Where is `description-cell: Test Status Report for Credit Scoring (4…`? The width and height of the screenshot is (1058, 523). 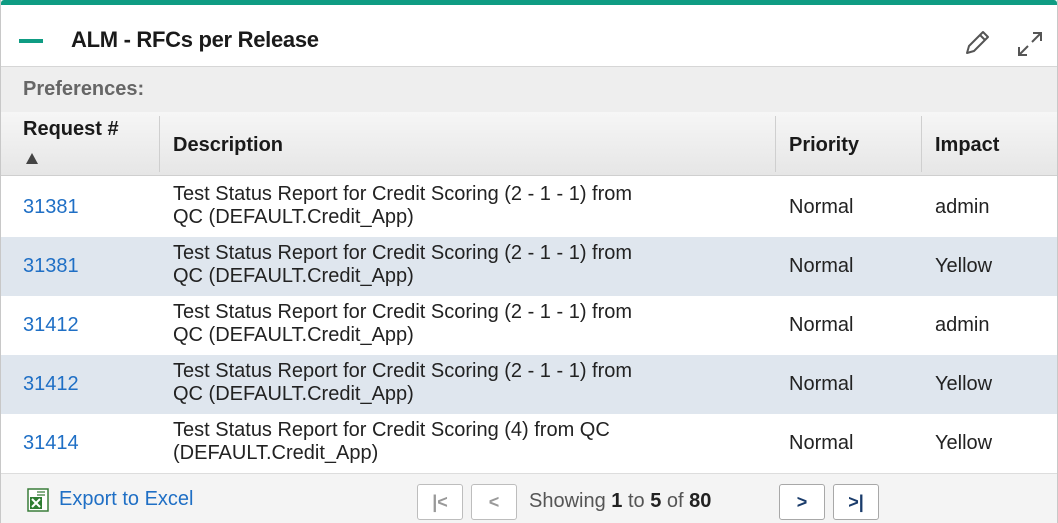 description-cell: Test Status Report for Credit Scoring (4… is located at coordinates (473, 442).